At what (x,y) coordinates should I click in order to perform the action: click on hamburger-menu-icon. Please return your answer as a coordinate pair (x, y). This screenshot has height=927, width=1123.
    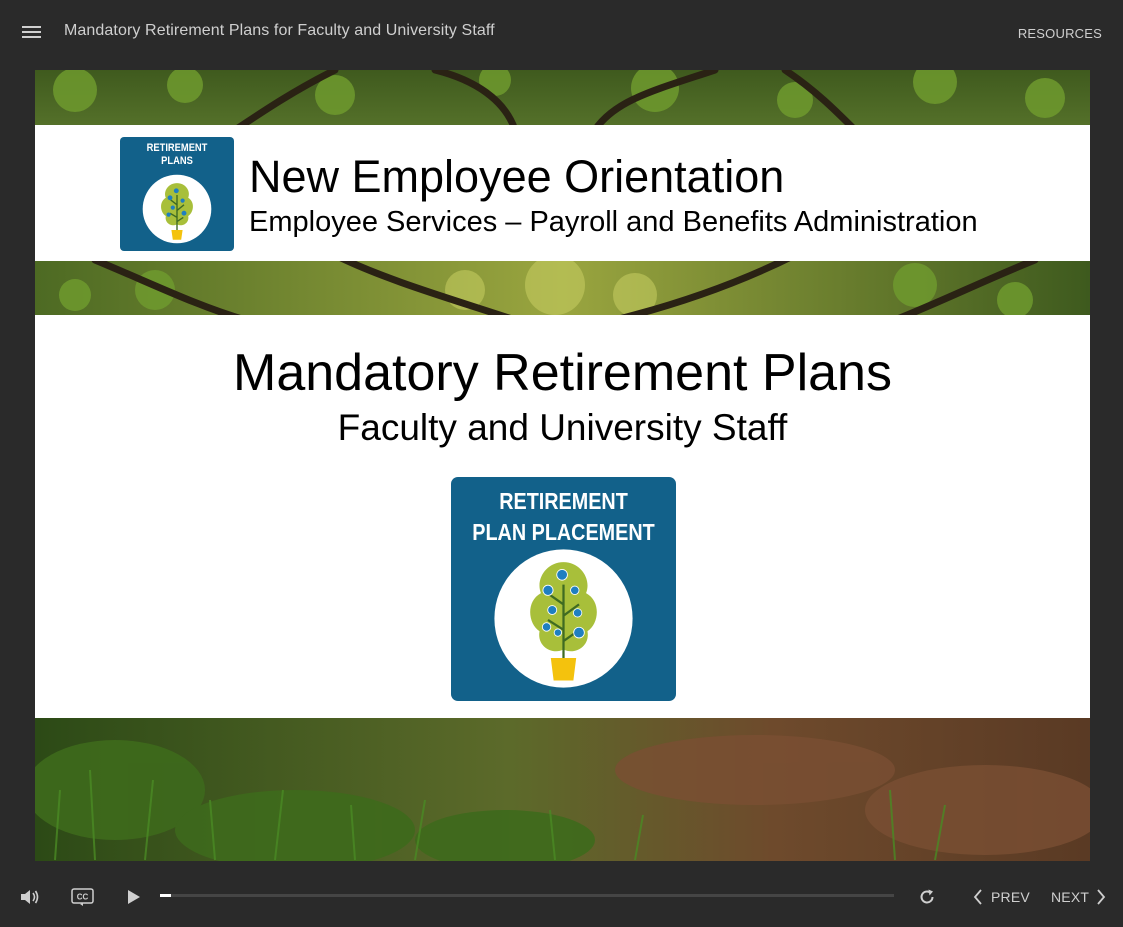
    Looking at the image, I should click on (32, 33).